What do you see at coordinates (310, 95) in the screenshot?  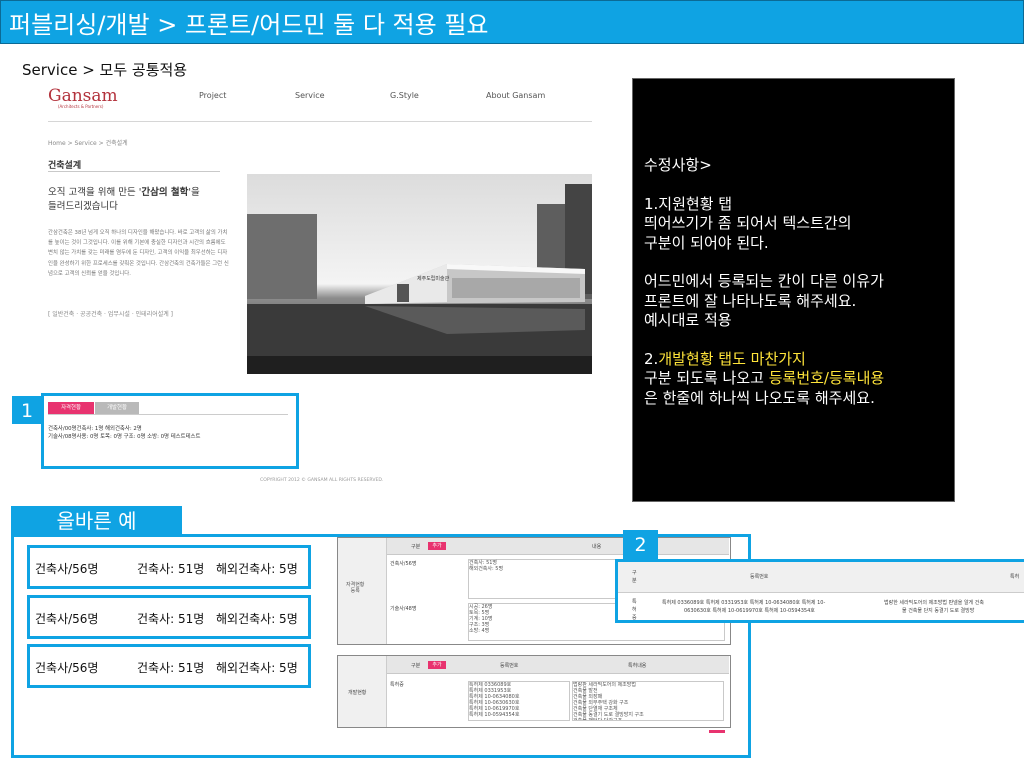 I see `nav-service: Service` at bounding box center [310, 95].